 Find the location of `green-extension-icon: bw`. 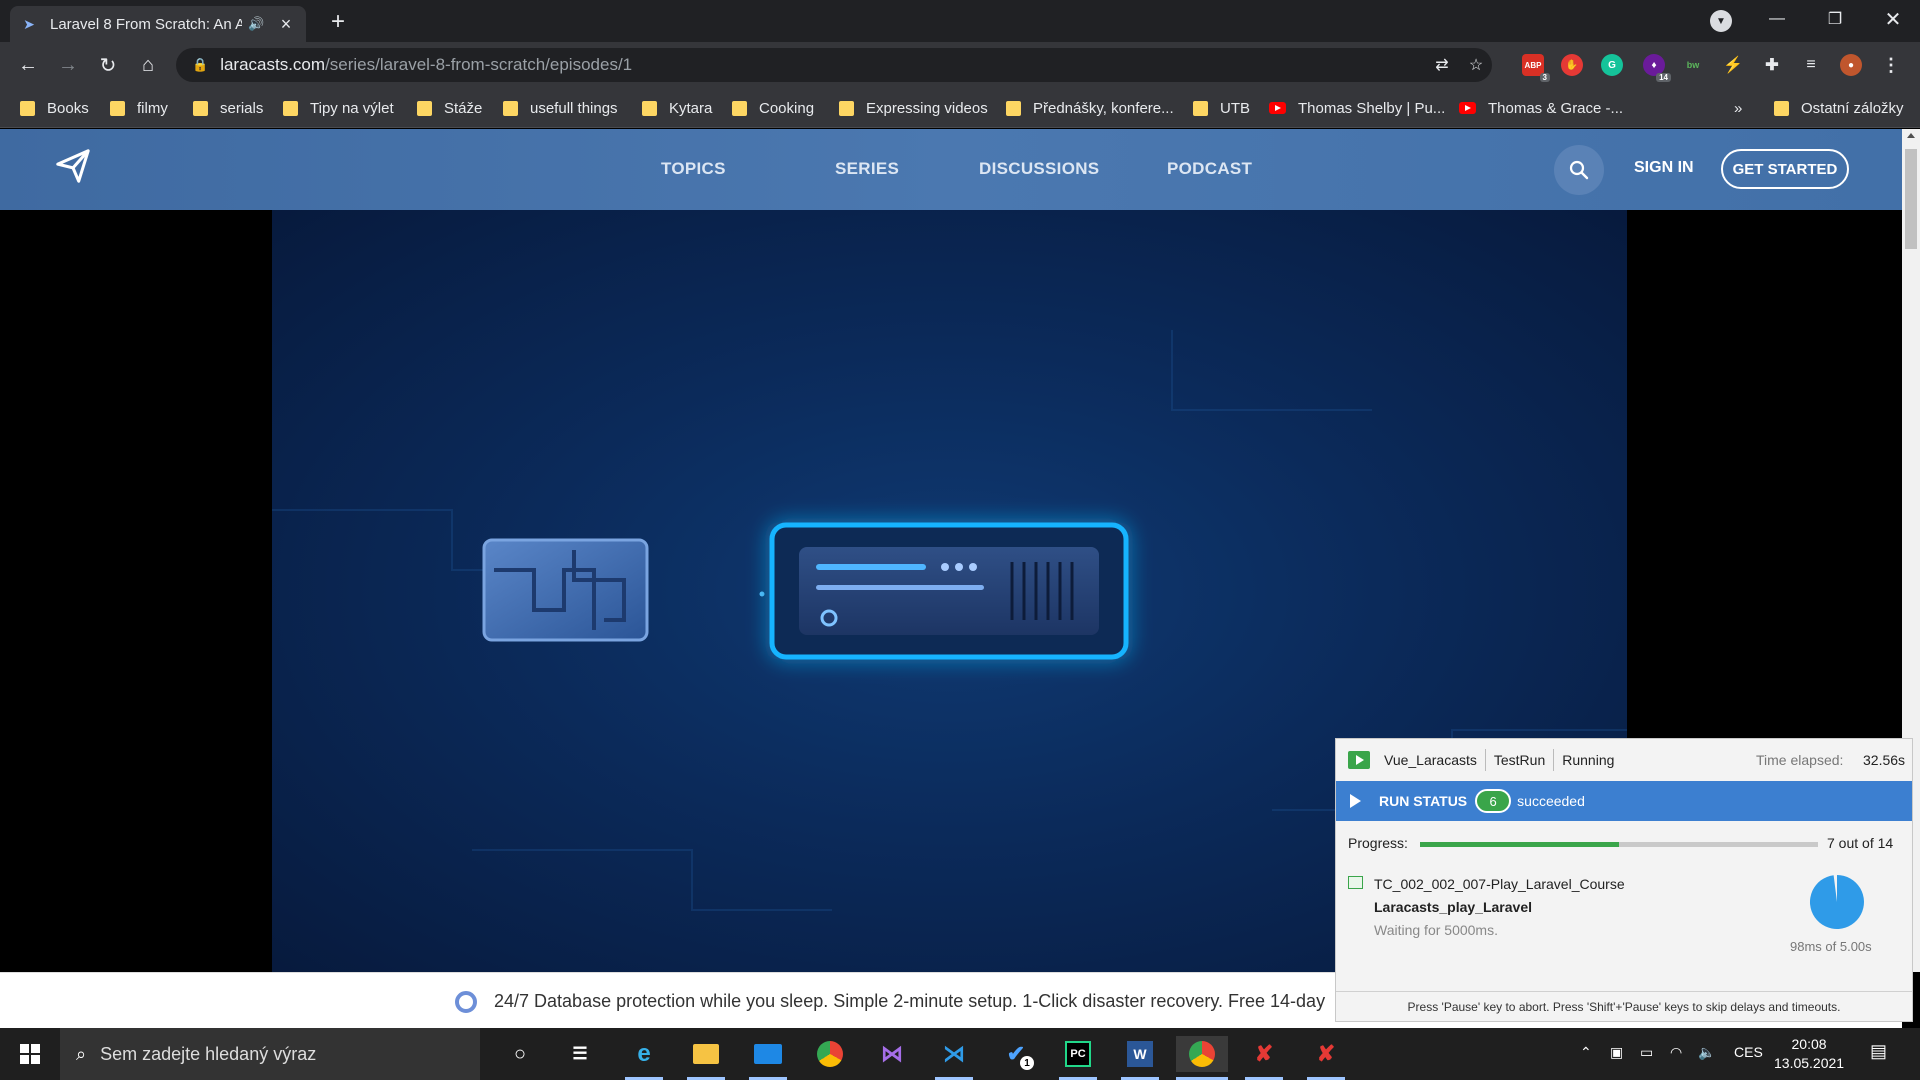

green-extension-icon: bw is located at coordinates (1693, 65).